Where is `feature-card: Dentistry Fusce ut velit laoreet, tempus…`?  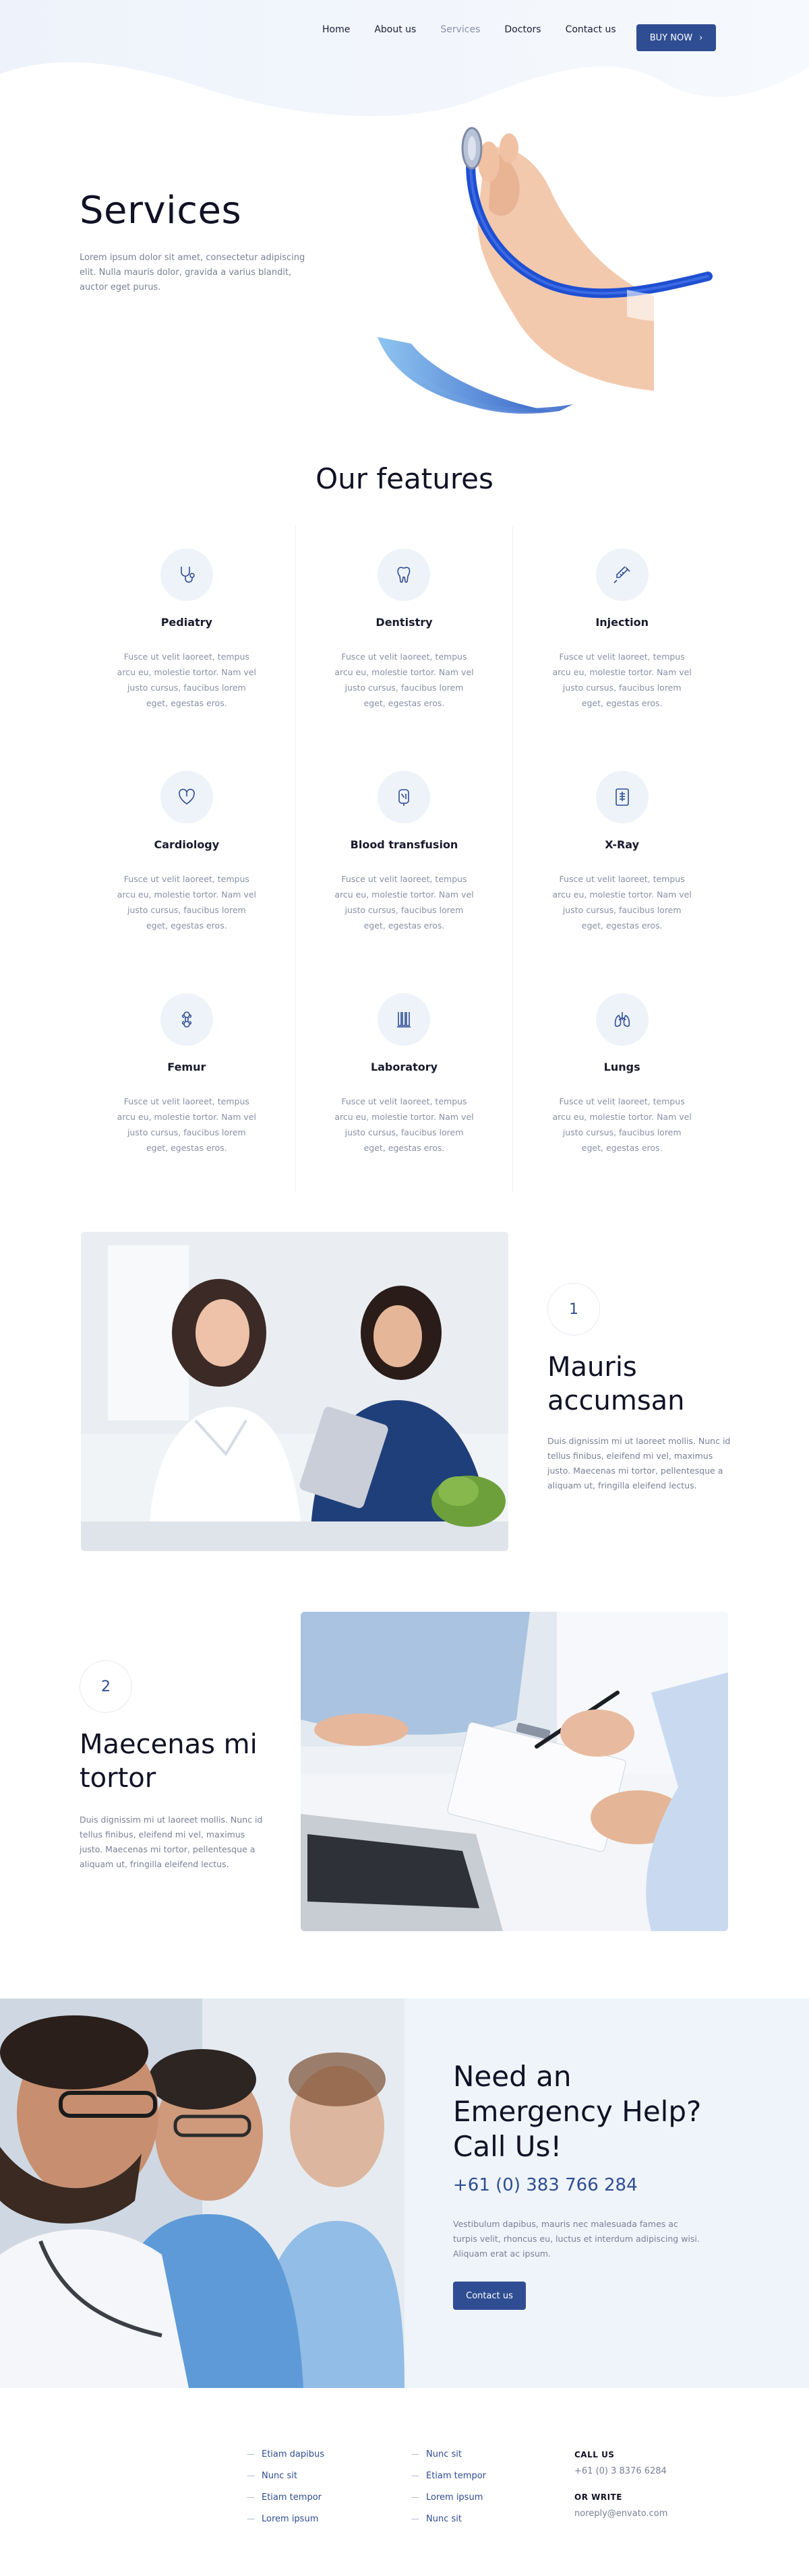 feature-card: Dentistry Fusce ut velit laoreet, tempus… is located at coordinates (405, 637).